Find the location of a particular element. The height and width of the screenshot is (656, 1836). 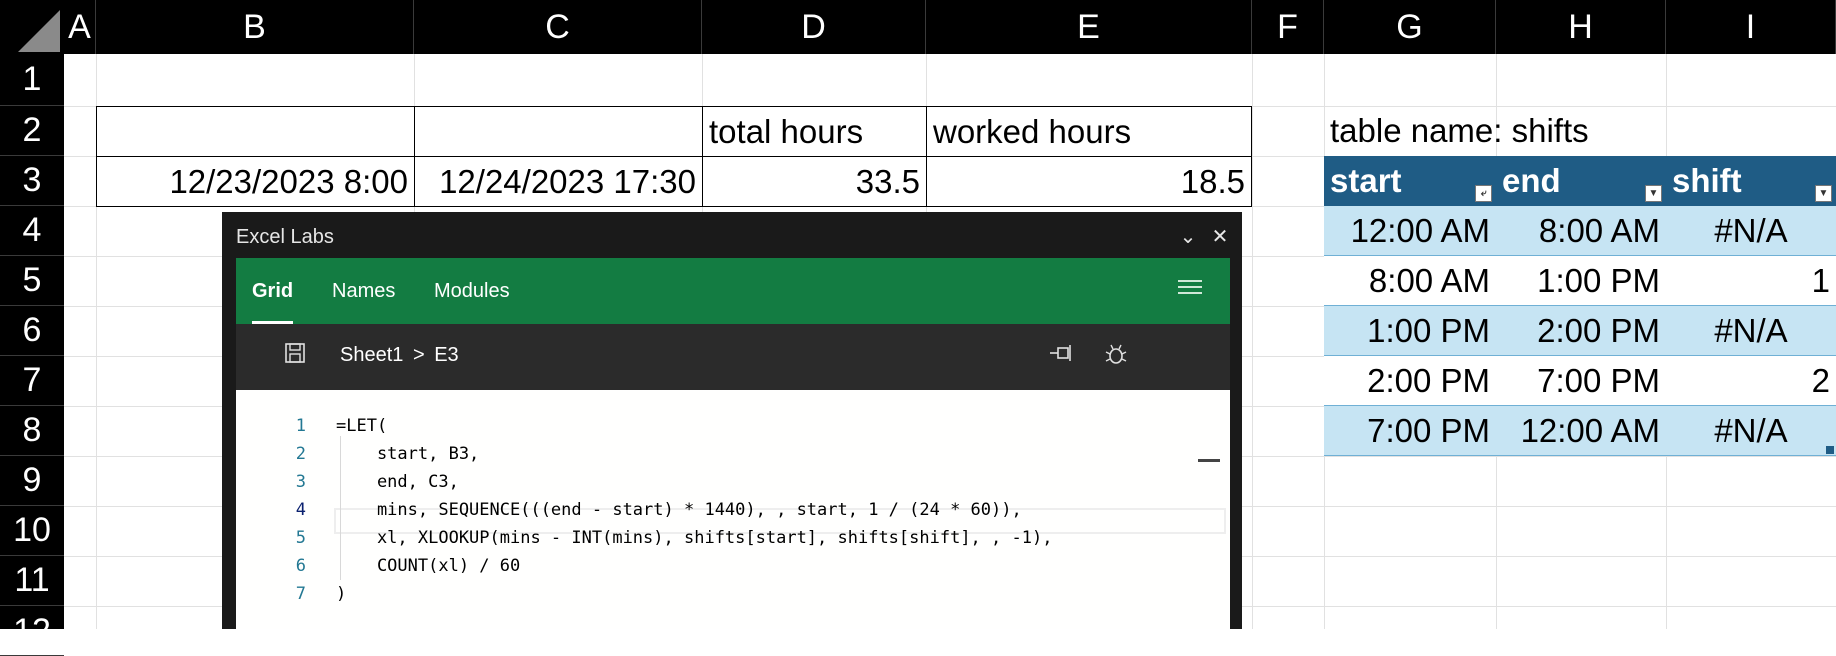

save-icon is located at coordinates (295, 356).